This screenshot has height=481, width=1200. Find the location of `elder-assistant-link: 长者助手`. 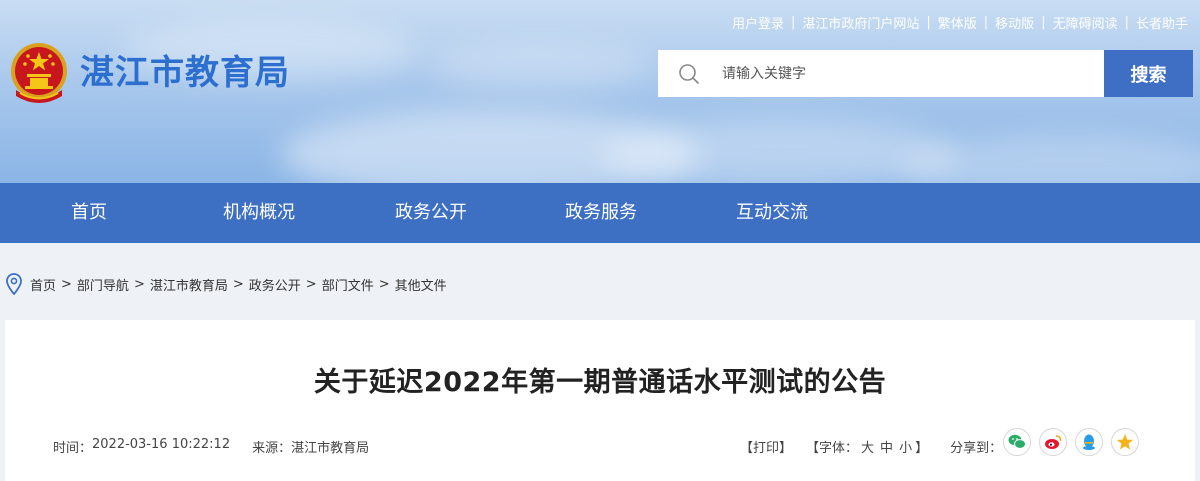

elder-assistant-link: 长者助手 is located at coordinates (1162, 22).